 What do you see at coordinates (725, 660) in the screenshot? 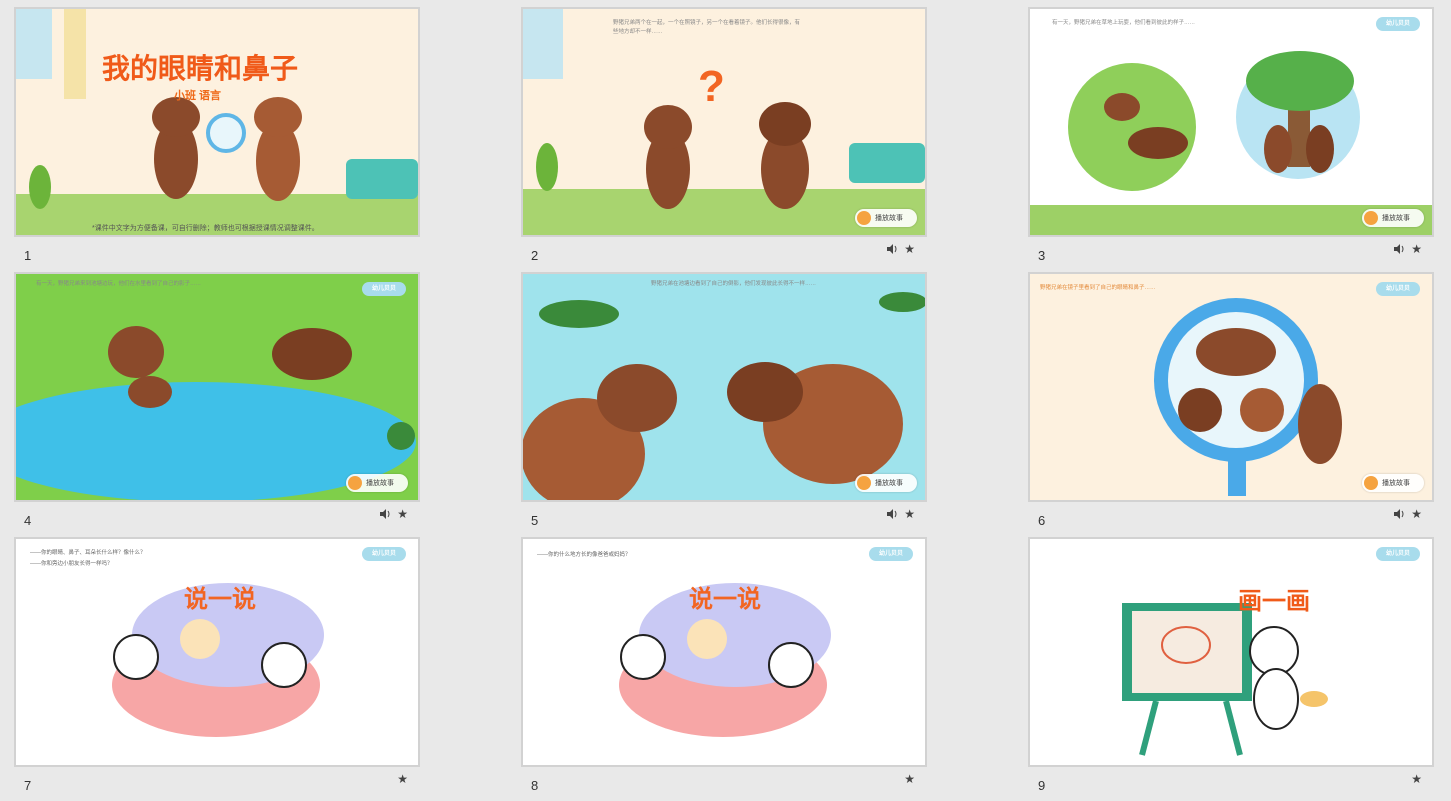
I see `slide-8-illustration` at bounding box center [725, 660].